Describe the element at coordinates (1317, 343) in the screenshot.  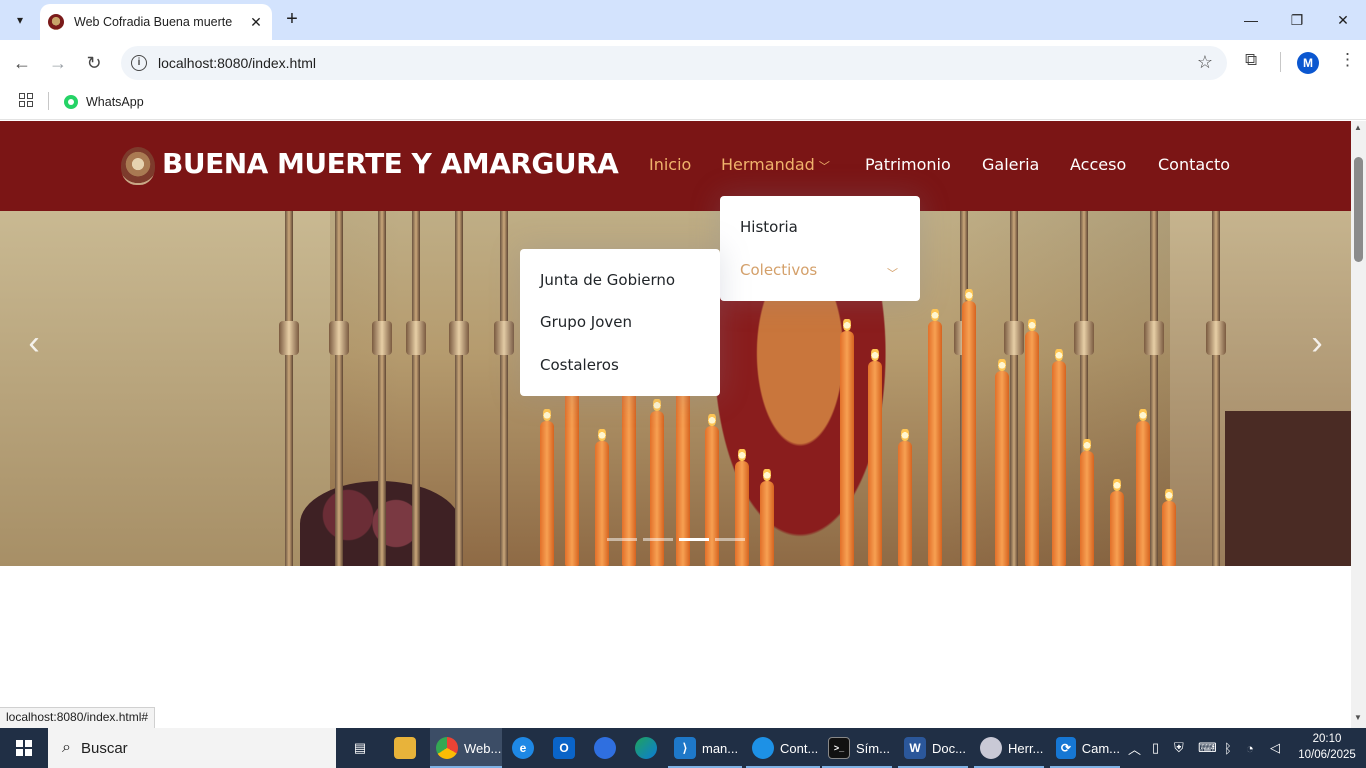
I see `carousel-next-icon: ›` at that location.